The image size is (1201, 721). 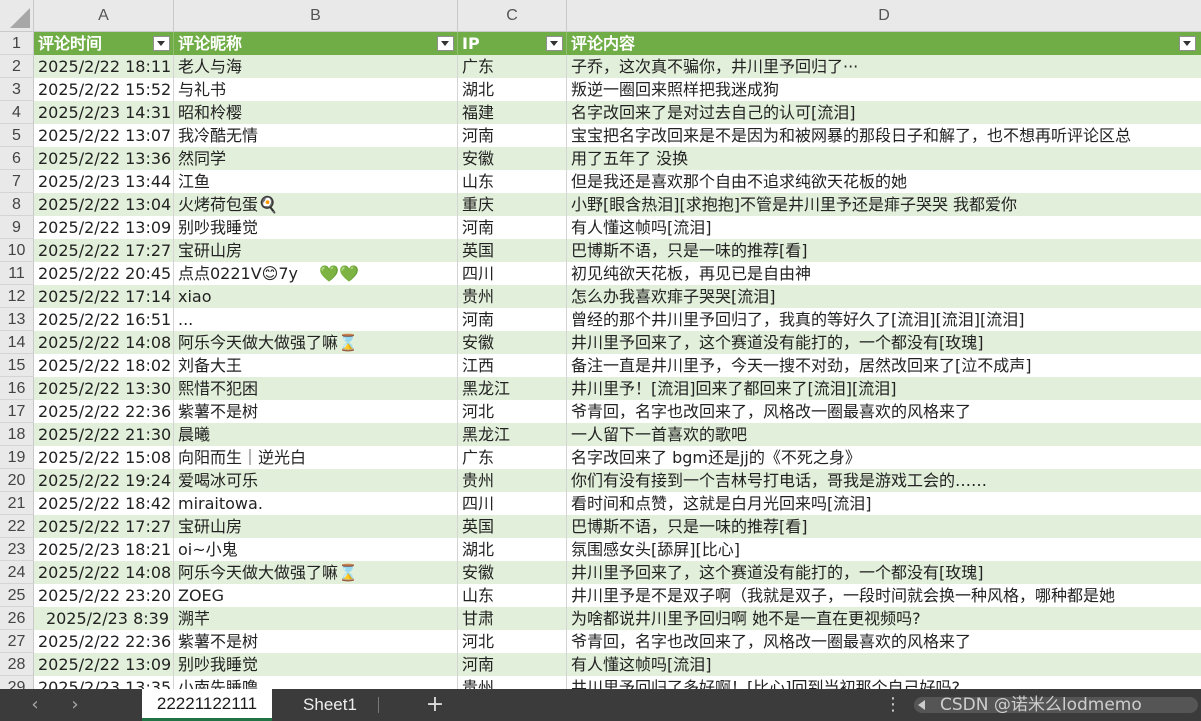 What do you see at coordinates (17, 641) in the screenshot?
I see `row-header: 27` at bounding box center [17, 641].